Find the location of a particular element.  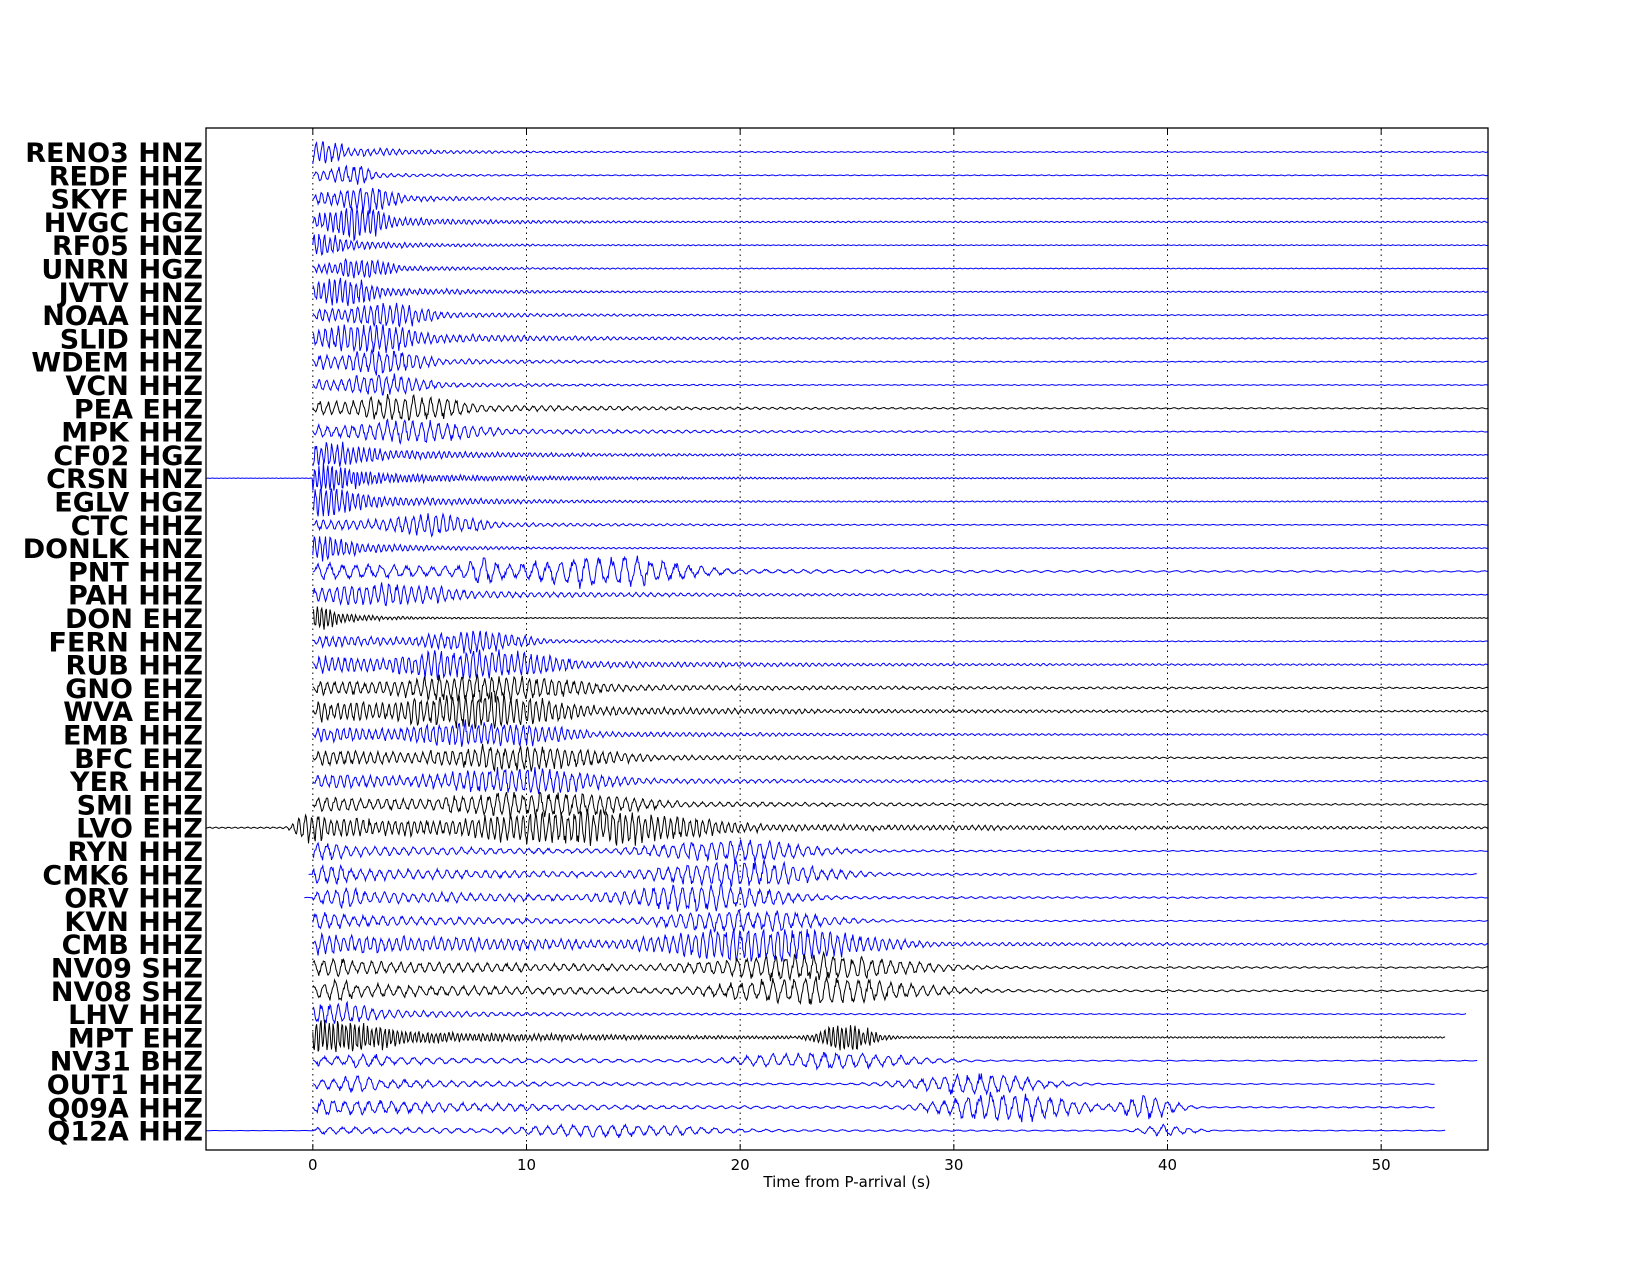

trace-yer-hhz is located at coordinates (900, 780).